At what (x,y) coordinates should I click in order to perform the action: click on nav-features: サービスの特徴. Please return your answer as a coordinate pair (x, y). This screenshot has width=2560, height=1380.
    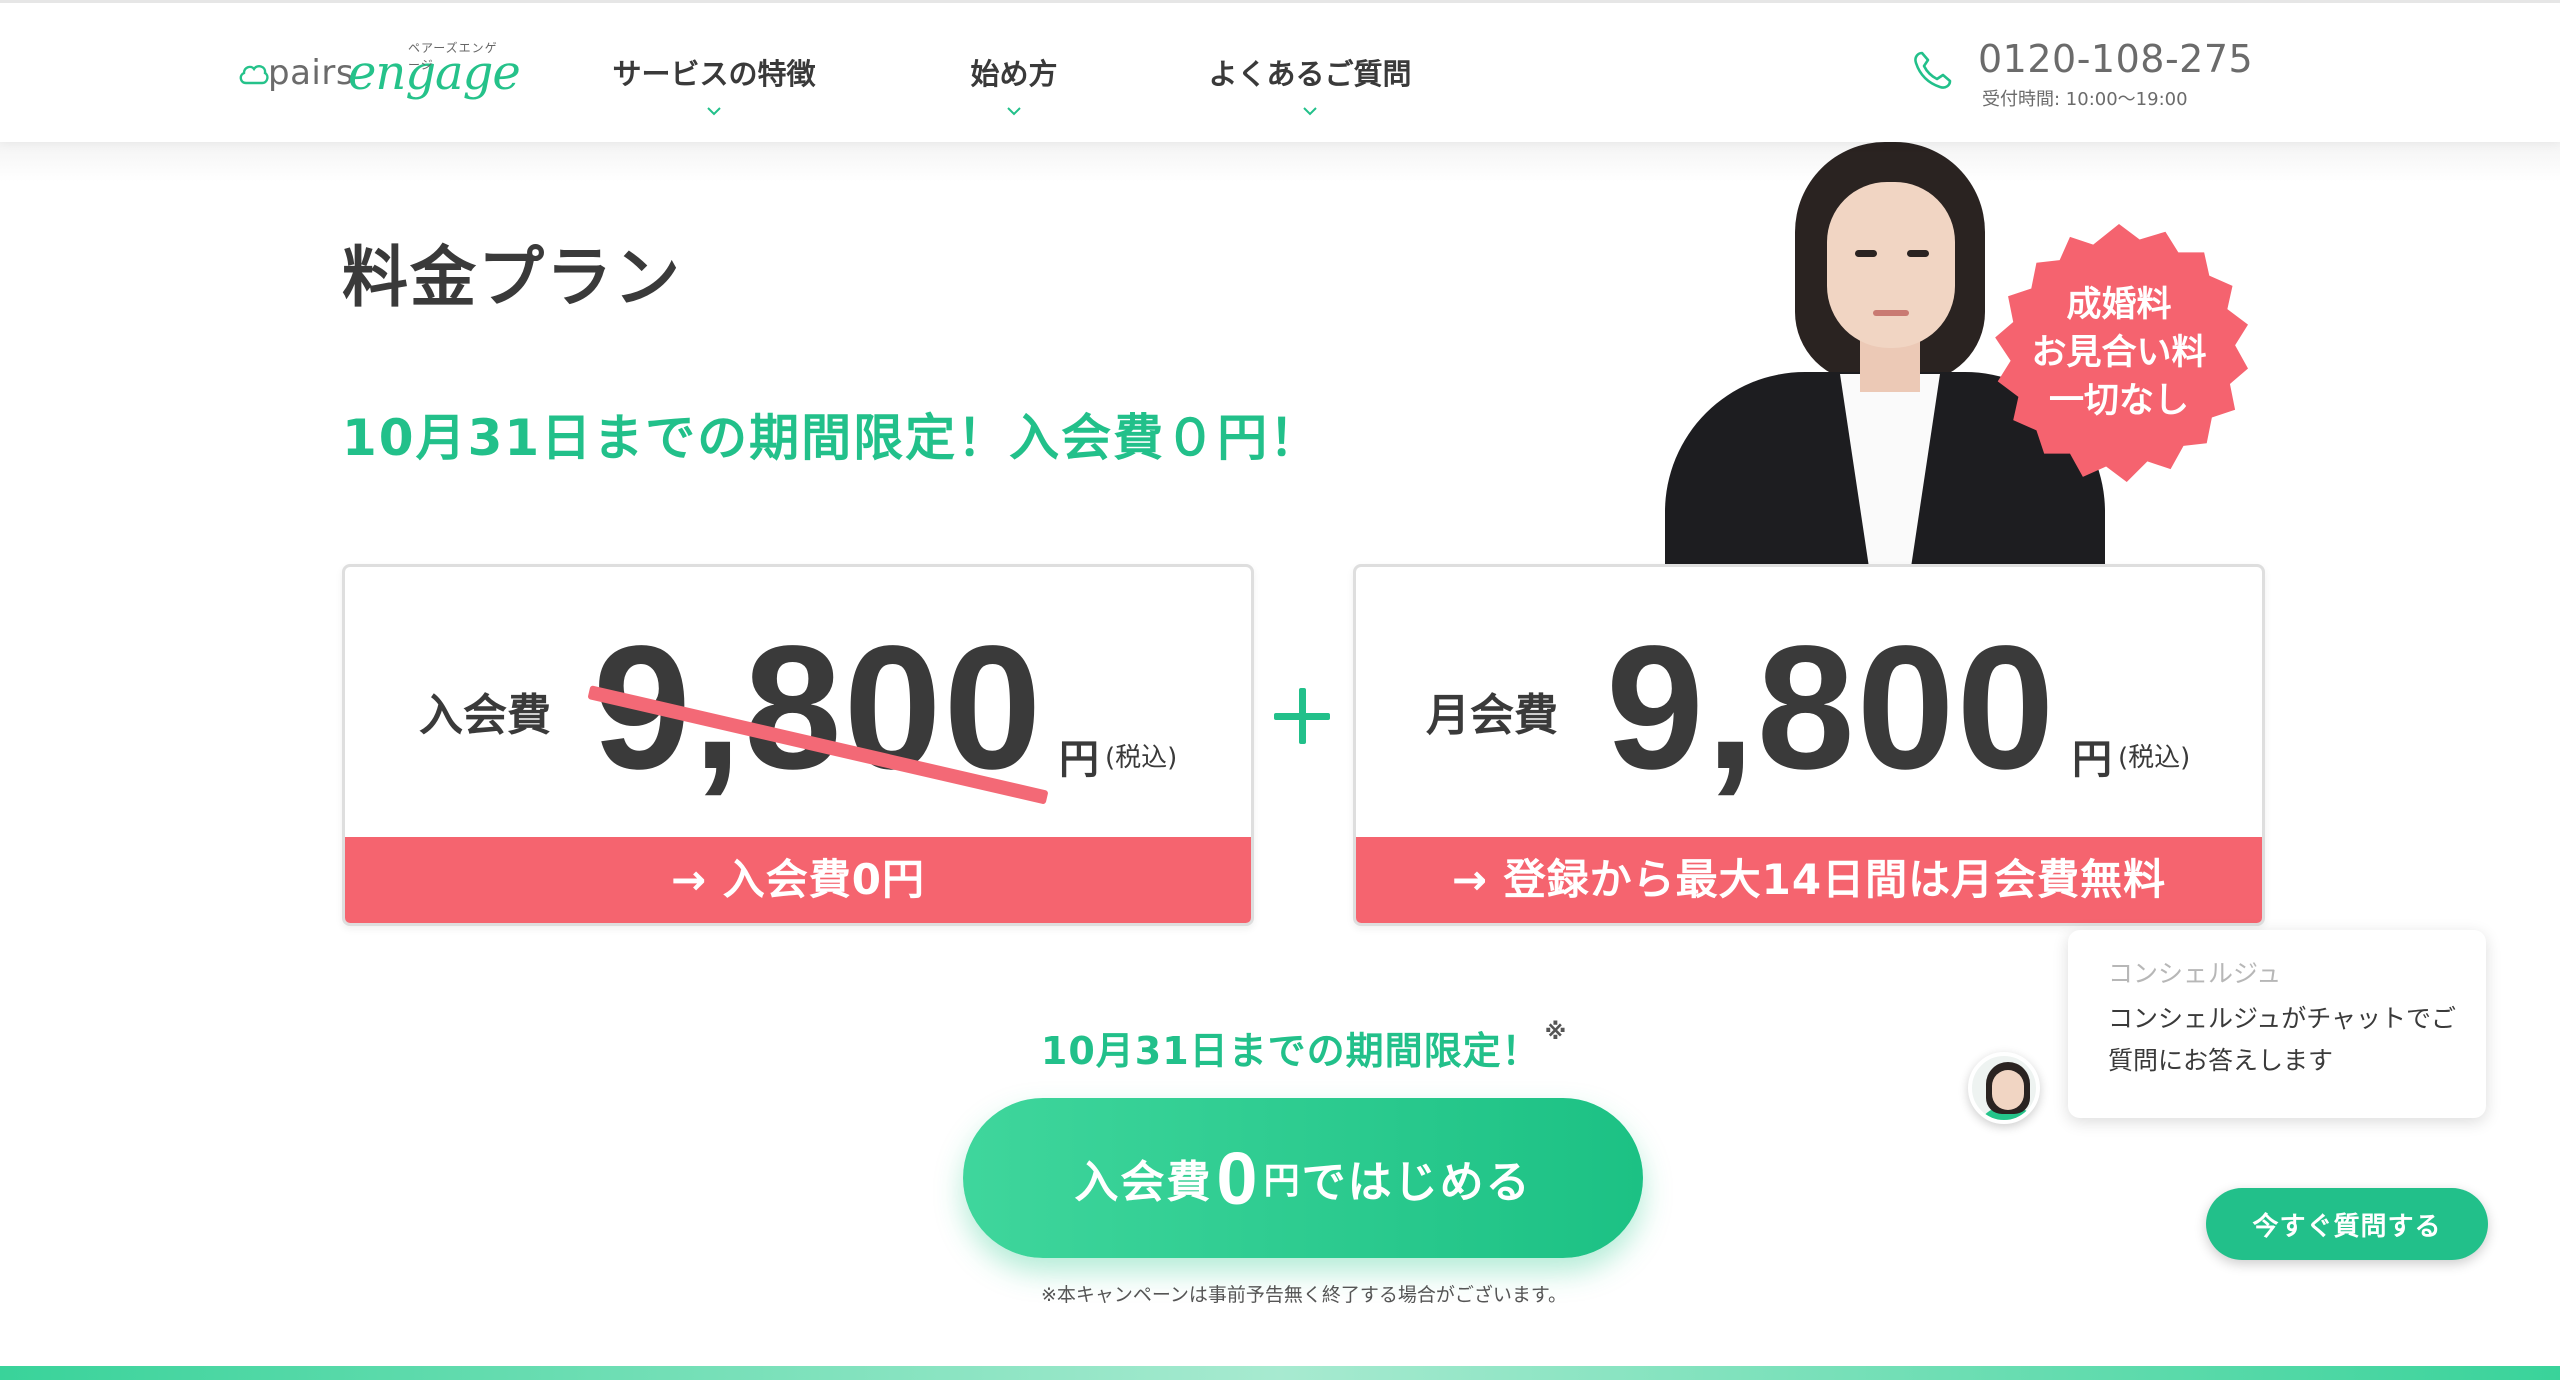
    Looking at the image, I should click on (714, 85).